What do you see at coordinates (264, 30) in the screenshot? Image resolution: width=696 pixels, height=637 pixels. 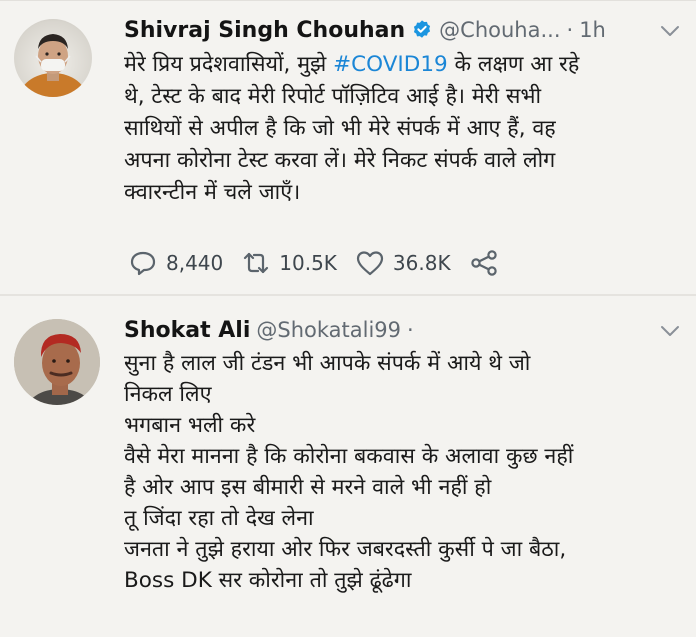 I see `author-name: Shivraj Singh Chouhan` at bounding box center [264, 30].